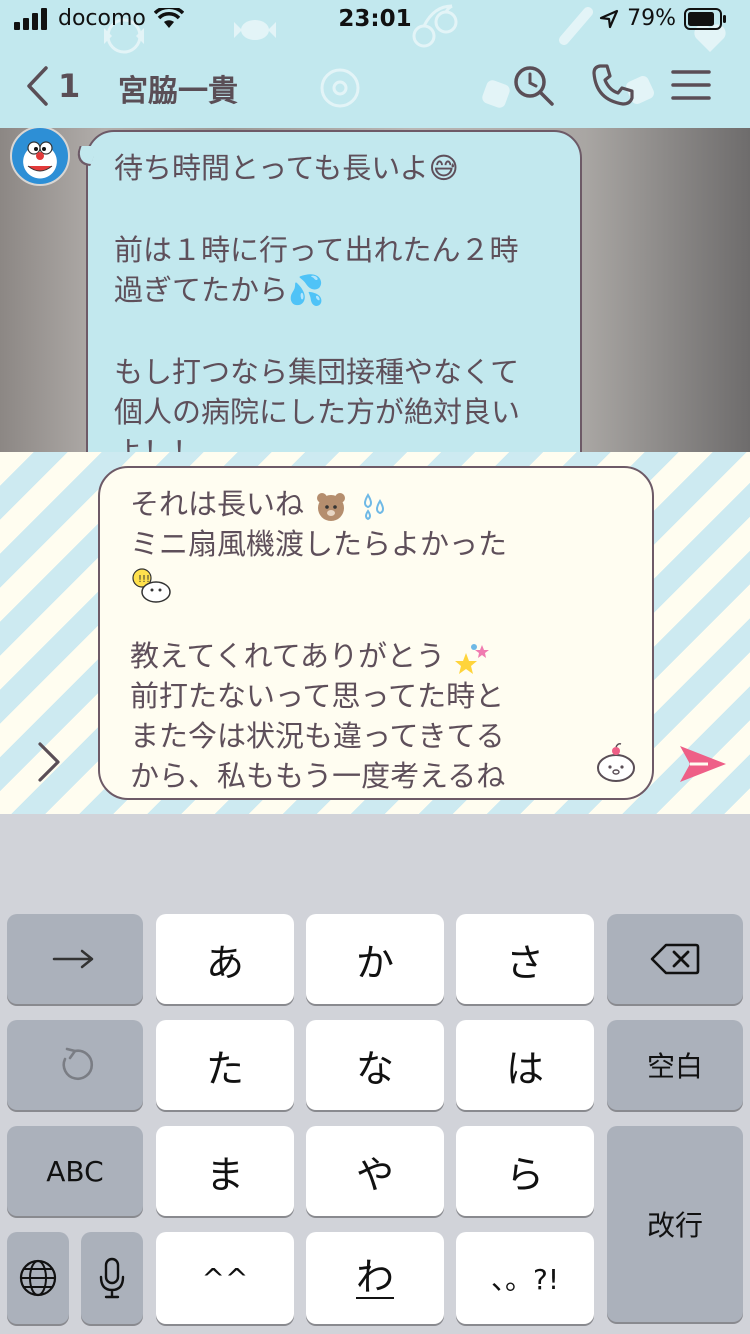 The width and height of the screenshot is (750, 1334). I want to click on arrow-key, so click(75, 959).